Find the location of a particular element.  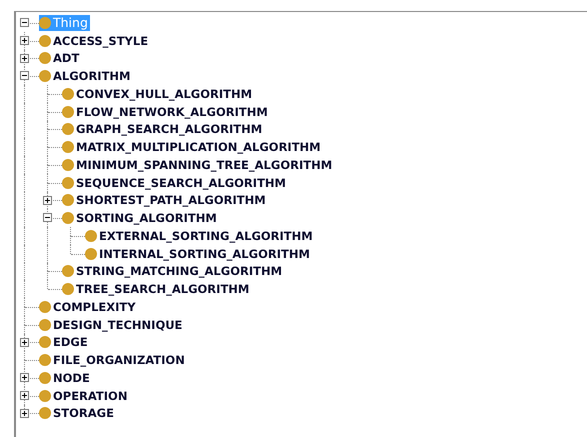

tree-item: MINIMUM_SPANNING_TREE_ALGORITHM is located at coordinates (204, 164).